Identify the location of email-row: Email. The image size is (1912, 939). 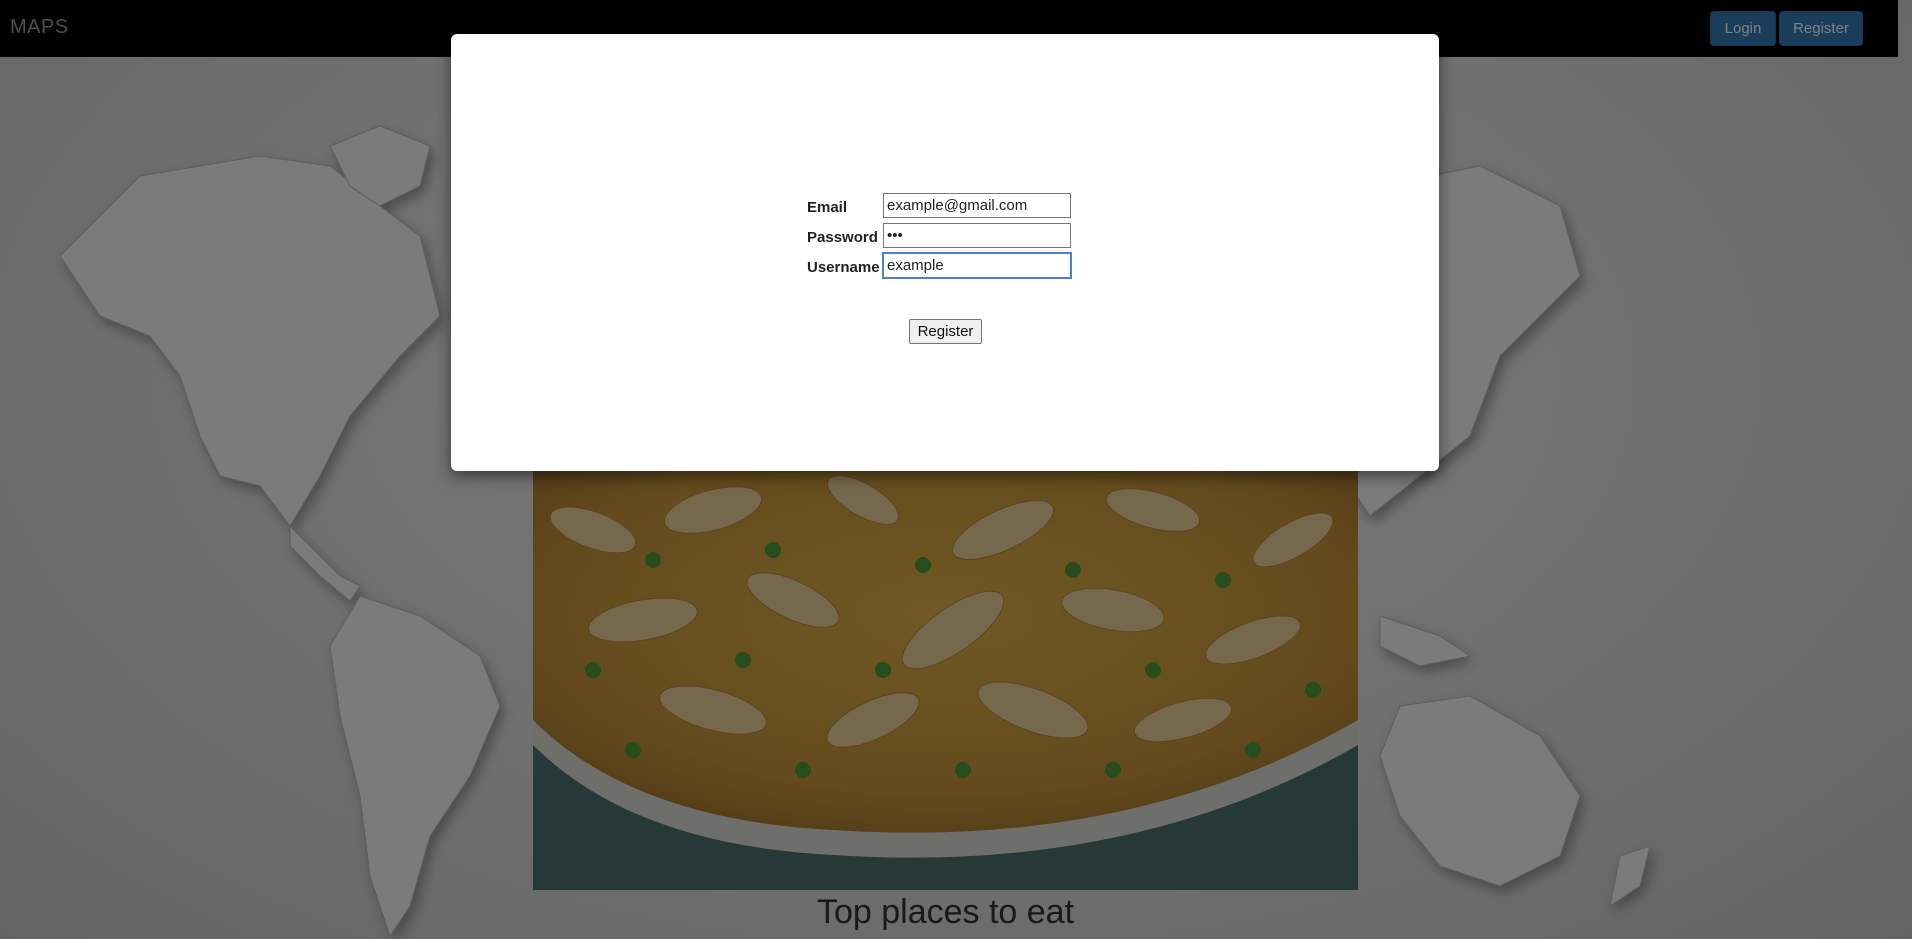
(957, 207).